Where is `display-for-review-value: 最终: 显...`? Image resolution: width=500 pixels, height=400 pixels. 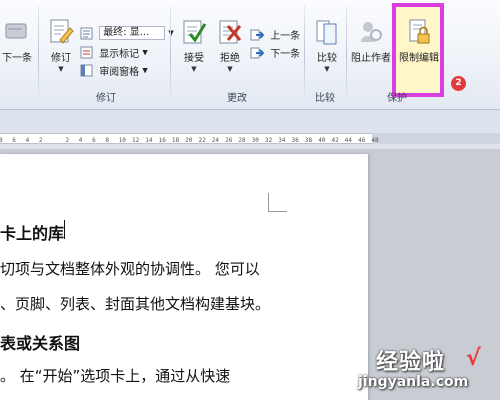 display-for-review-value: 最终: 显... is located at coordinates (132, 33).